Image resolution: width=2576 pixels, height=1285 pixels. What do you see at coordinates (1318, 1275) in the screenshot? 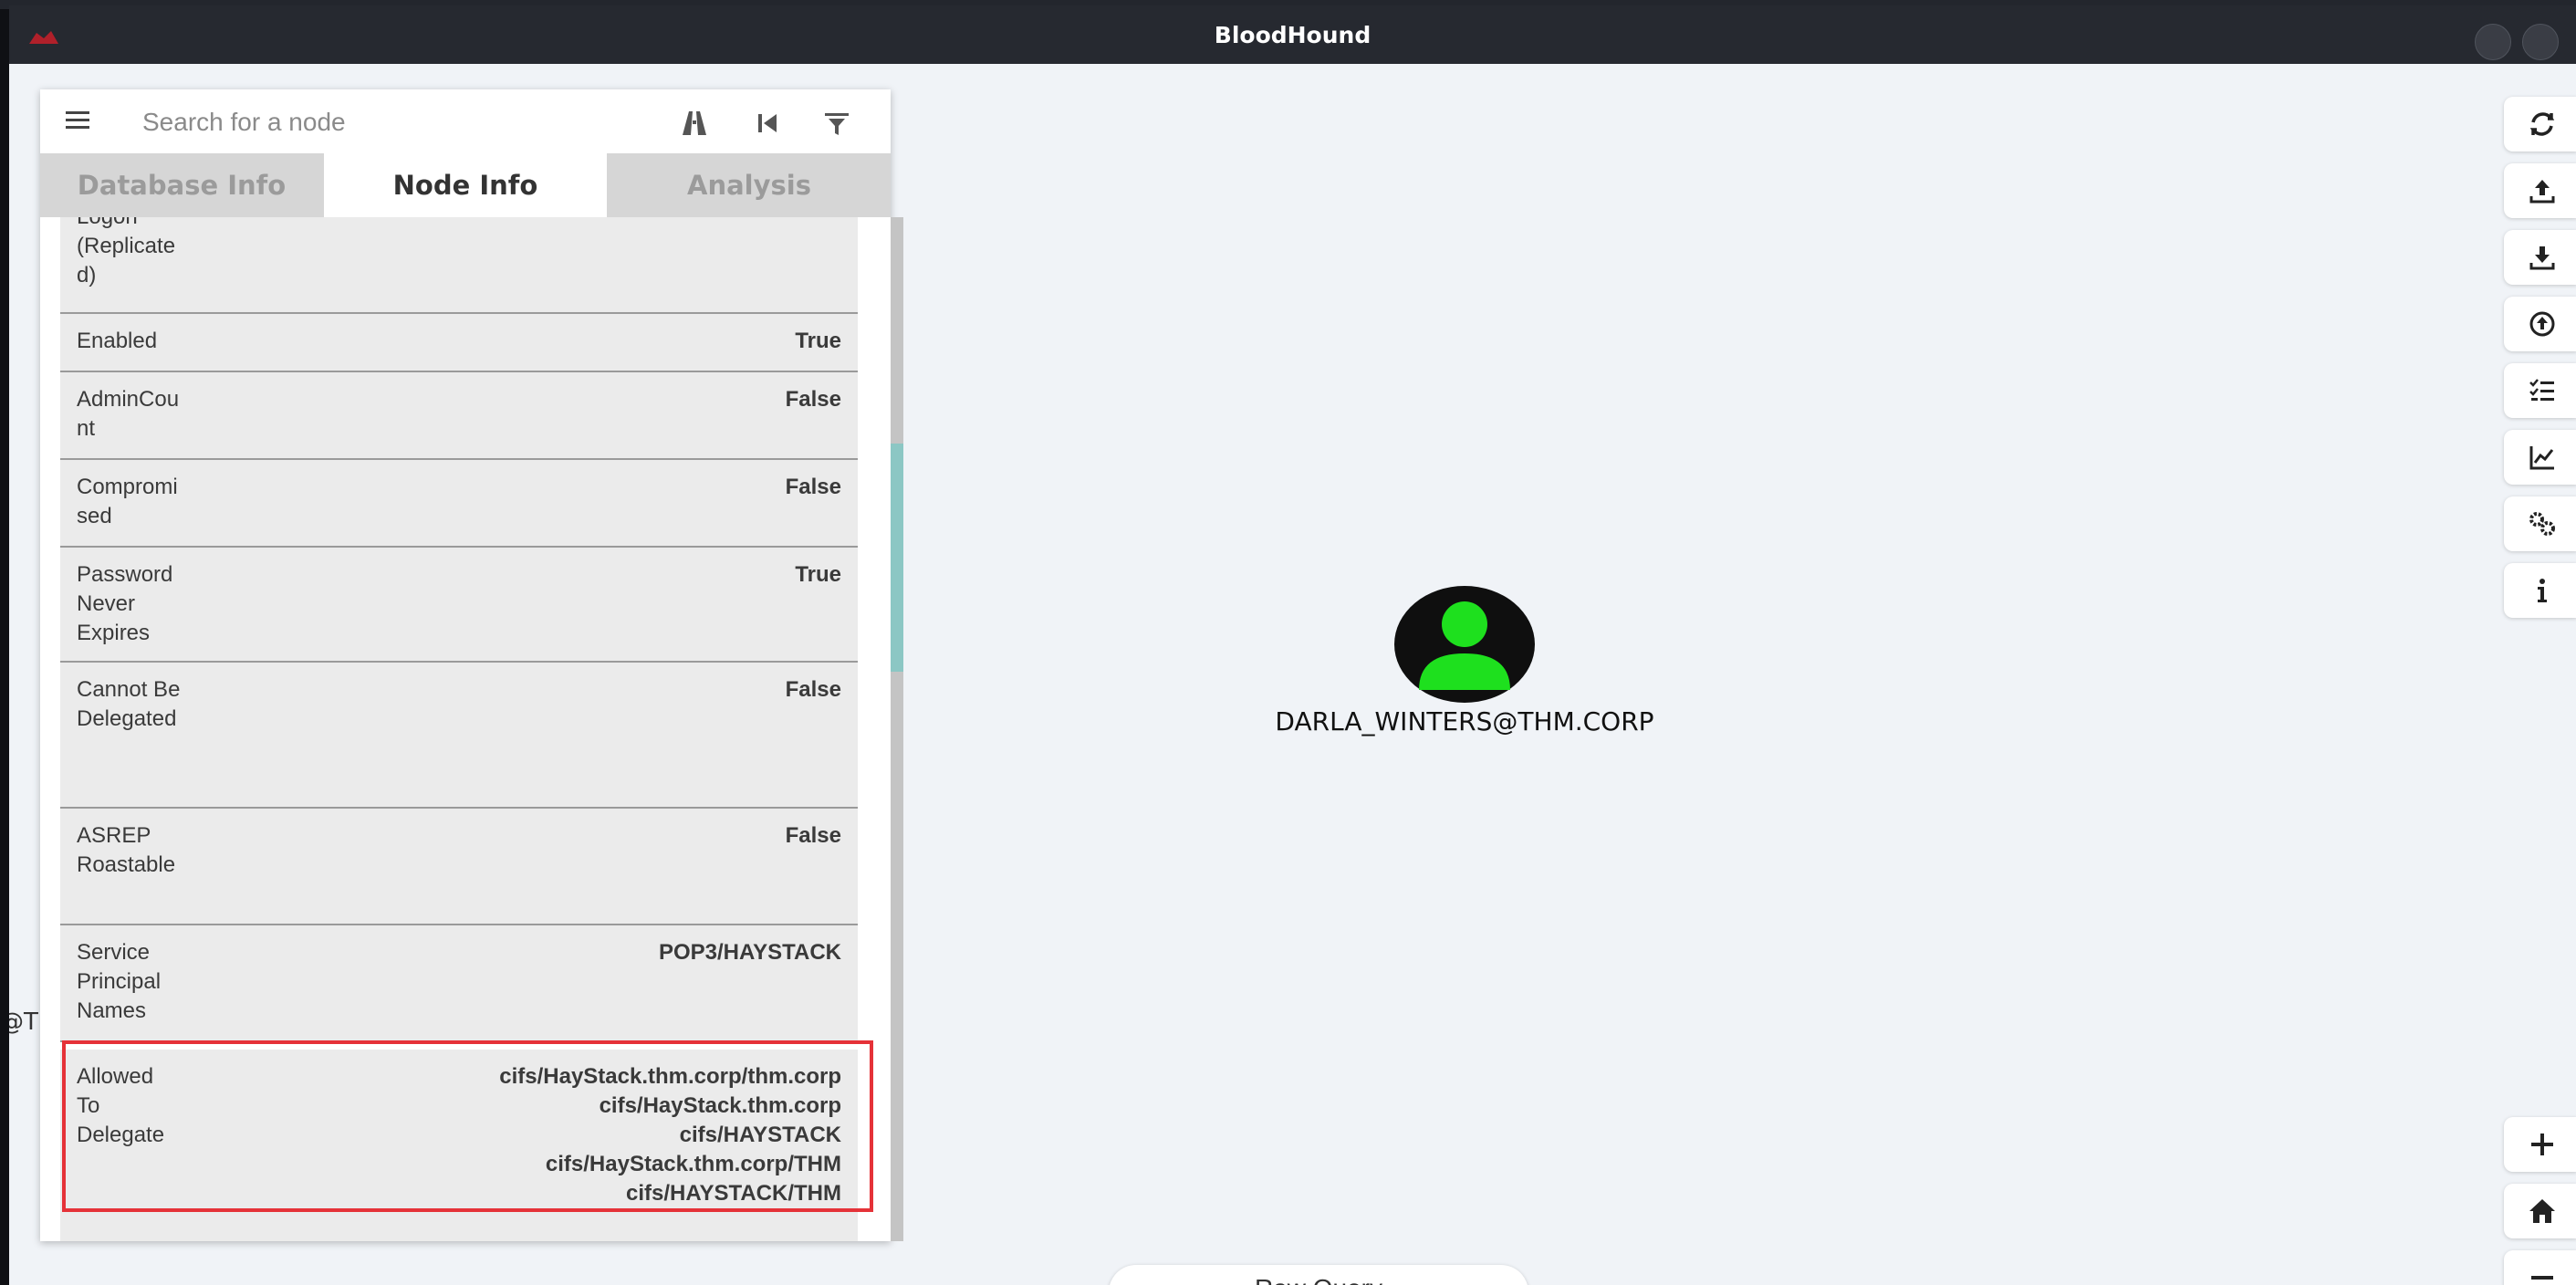
I see `raw-query-button: Raw Query` at bounding box center [1318, 1275].